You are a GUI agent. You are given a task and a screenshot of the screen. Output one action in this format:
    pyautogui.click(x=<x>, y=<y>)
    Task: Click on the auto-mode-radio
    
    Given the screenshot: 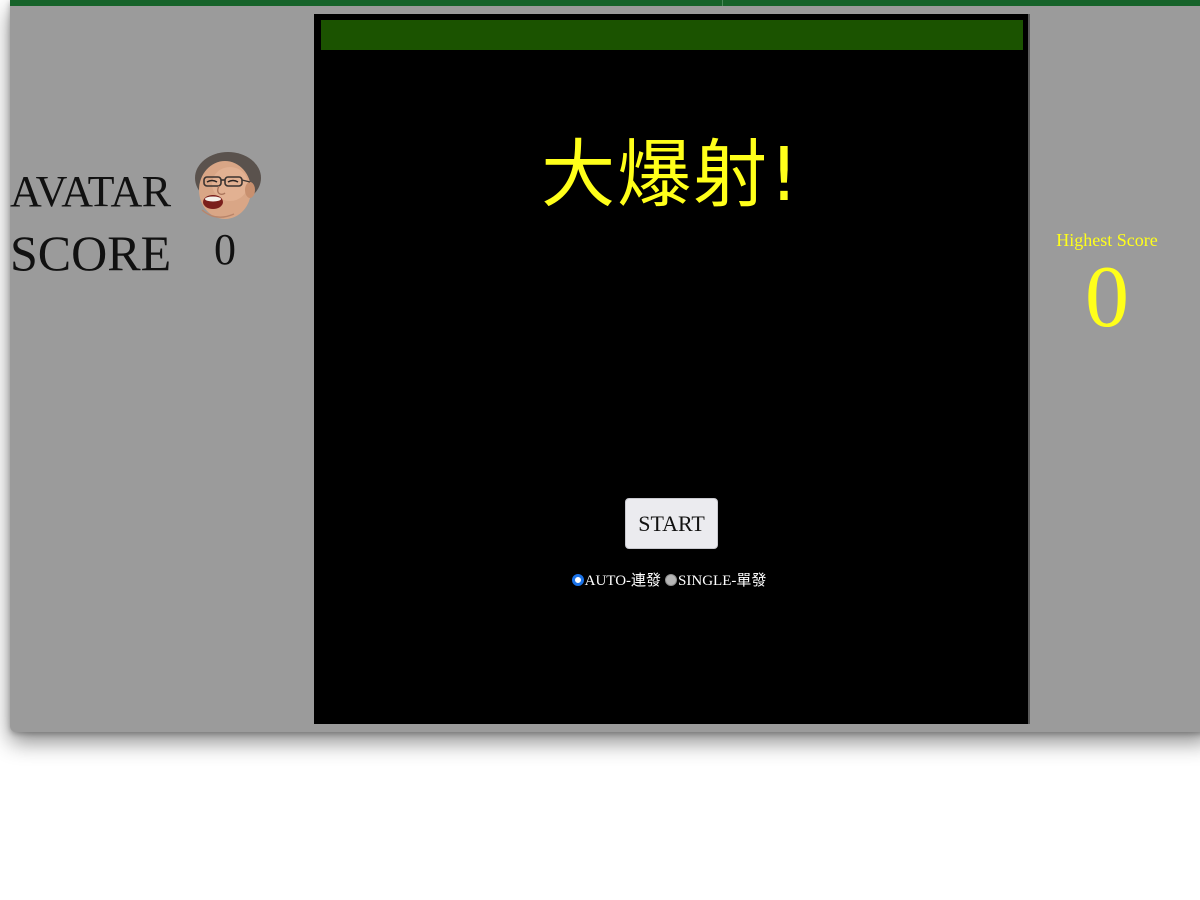 What is the action you would take?
    pyautogui.click(x=577, y=579)
    